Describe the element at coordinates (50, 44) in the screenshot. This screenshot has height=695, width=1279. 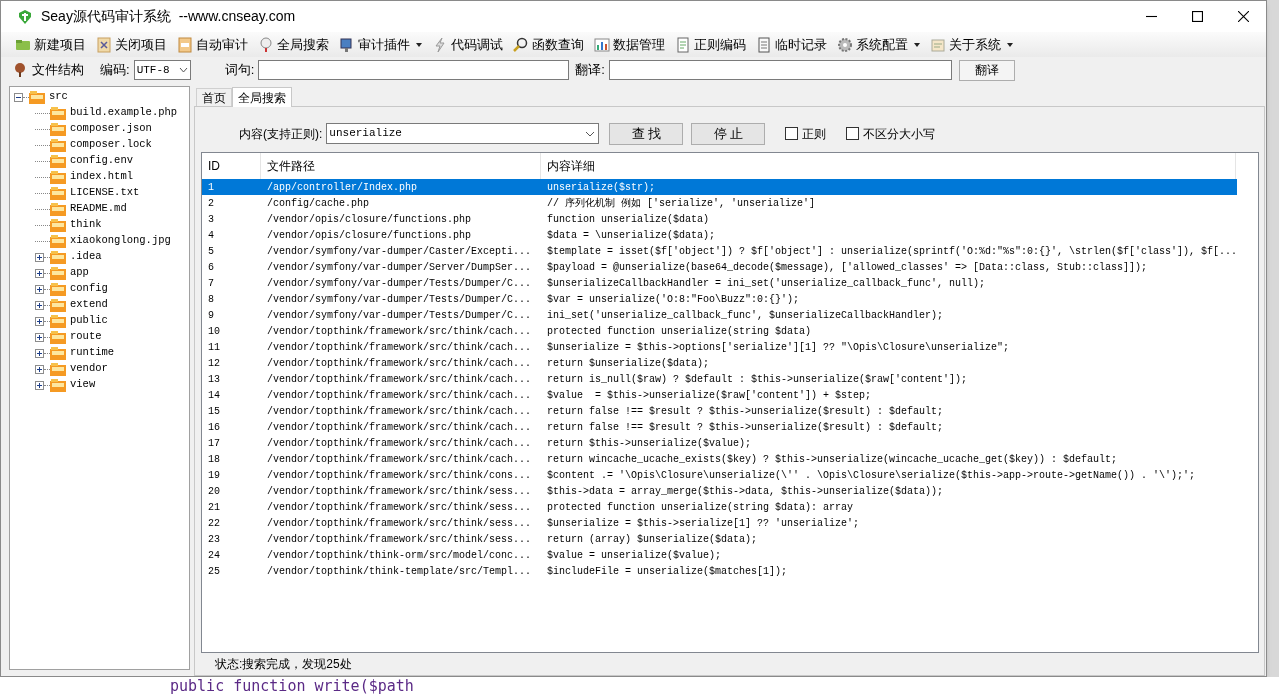
I see `toolbar-button: 新建项目` at that location.